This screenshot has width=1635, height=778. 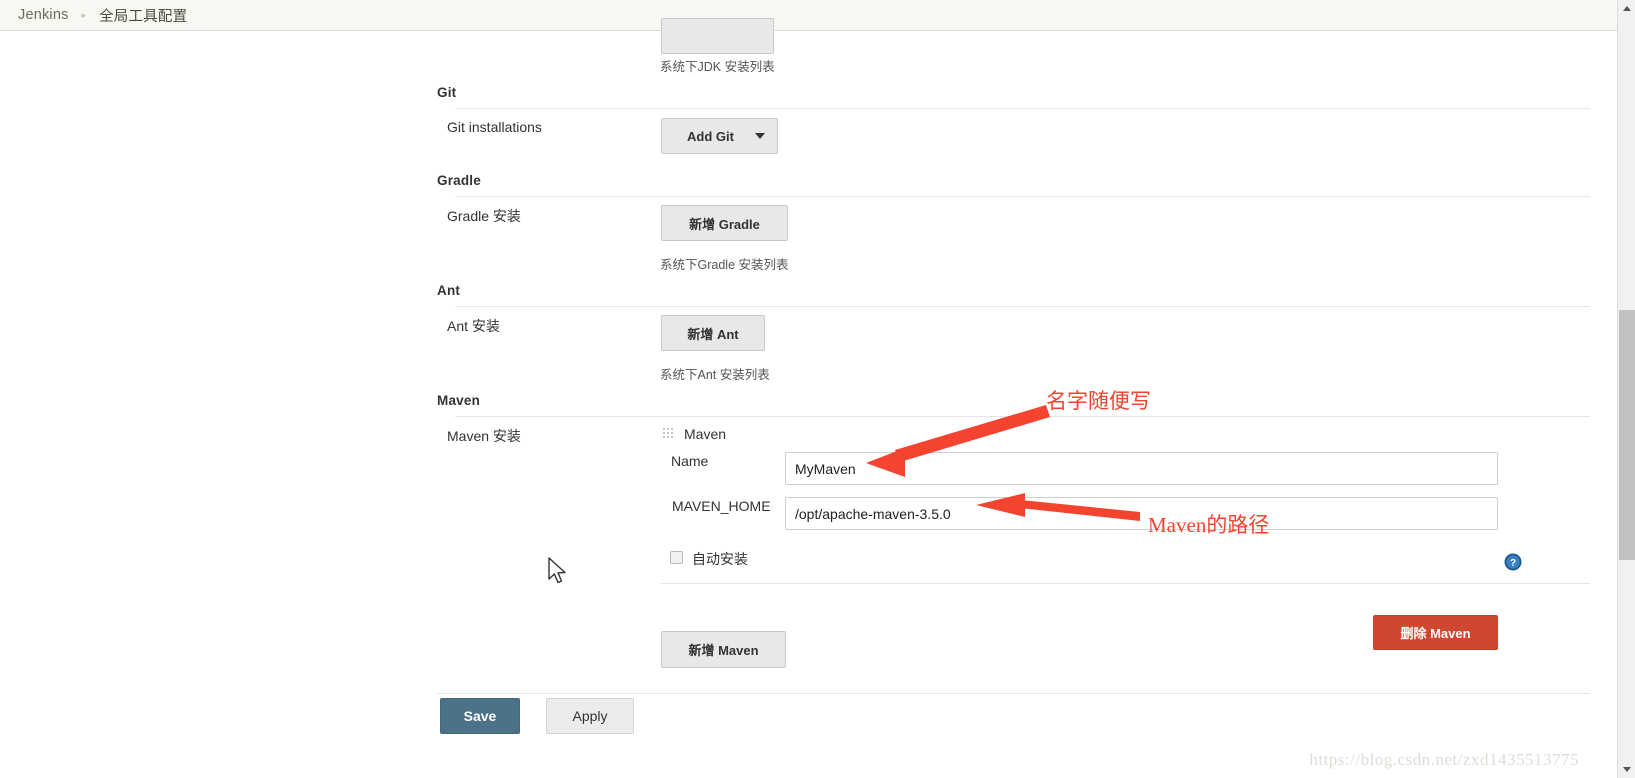 What do you see at coordinates (669, 434) in the screenshot?
I see `drag-handle-icon` at bounding box center [669, 434].